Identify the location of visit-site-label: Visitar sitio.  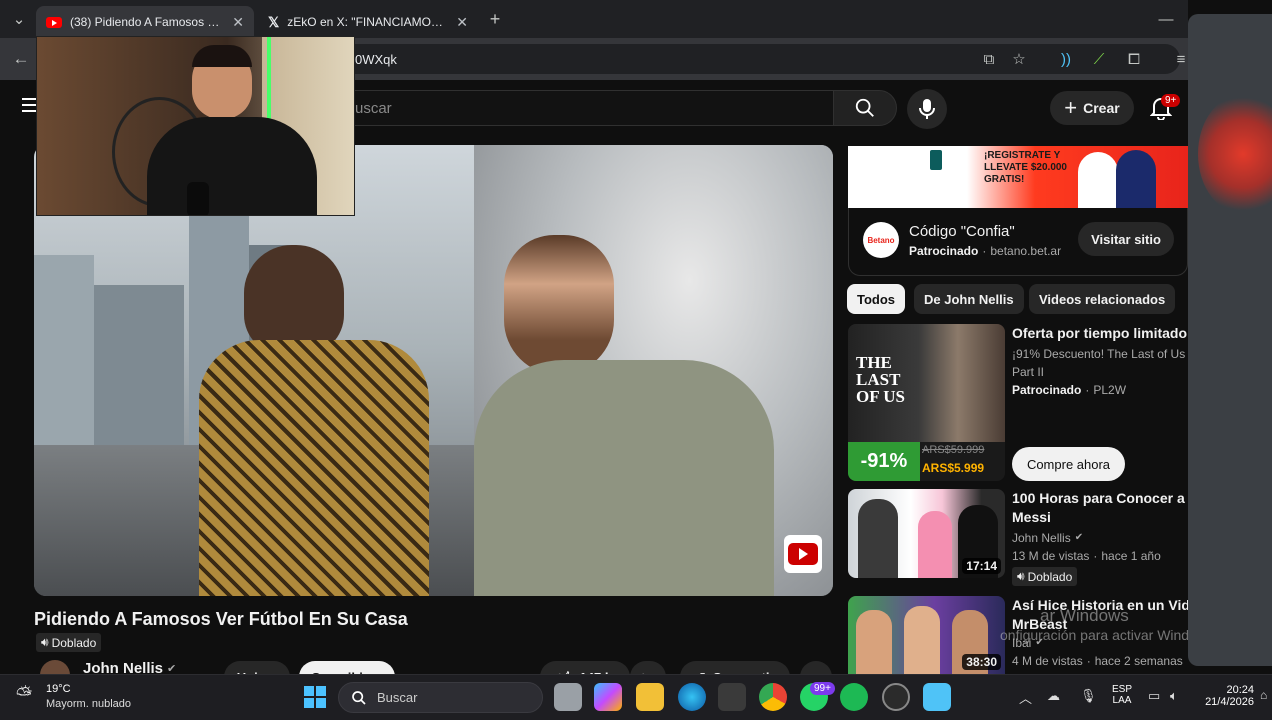
(1126, 239).